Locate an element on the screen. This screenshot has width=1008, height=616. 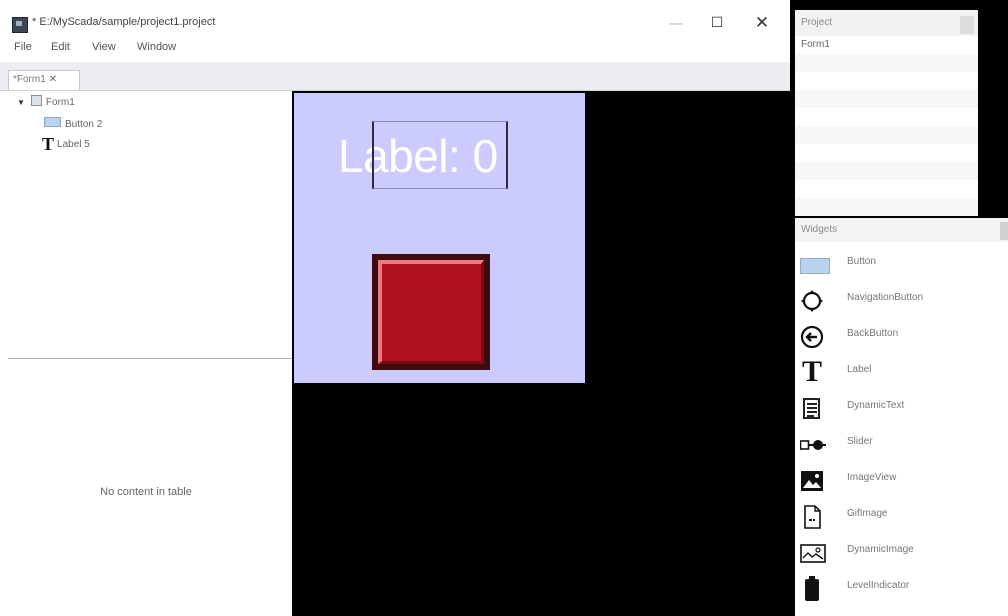
empty-table-message: No content in table is located at coordinates (146, 492).